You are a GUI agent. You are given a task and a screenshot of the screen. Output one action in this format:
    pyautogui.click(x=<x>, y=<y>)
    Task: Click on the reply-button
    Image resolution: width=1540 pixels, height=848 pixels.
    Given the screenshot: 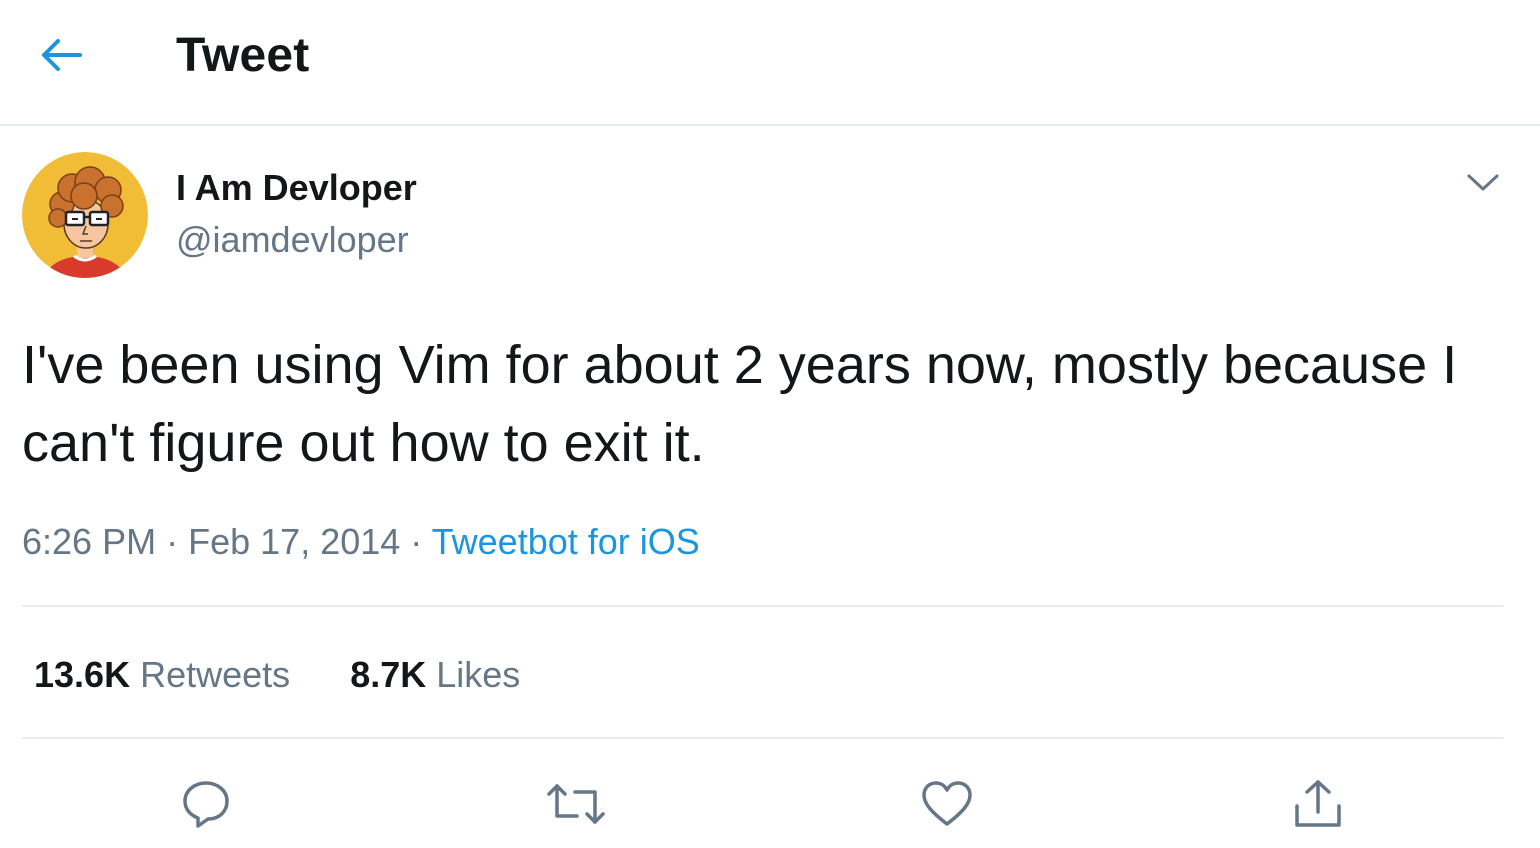 What is the action you would take?
    pyautogui.click(x=206, y=804)
    